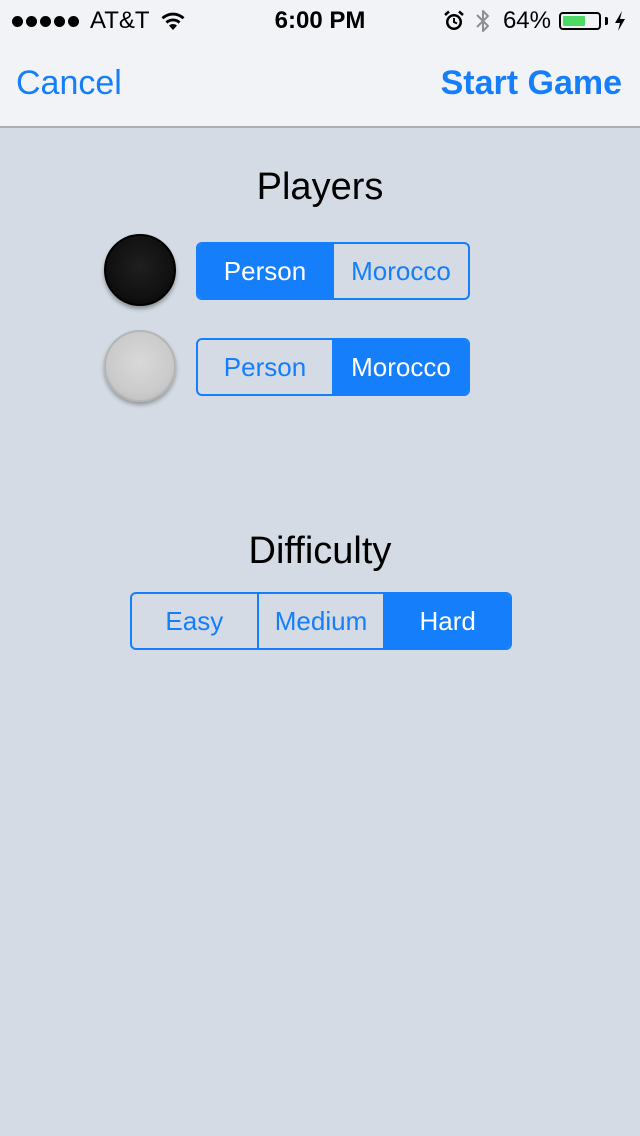 This screenshot has height=1136, width=640. I want to click on status-right: 64%, so click(534, 21).